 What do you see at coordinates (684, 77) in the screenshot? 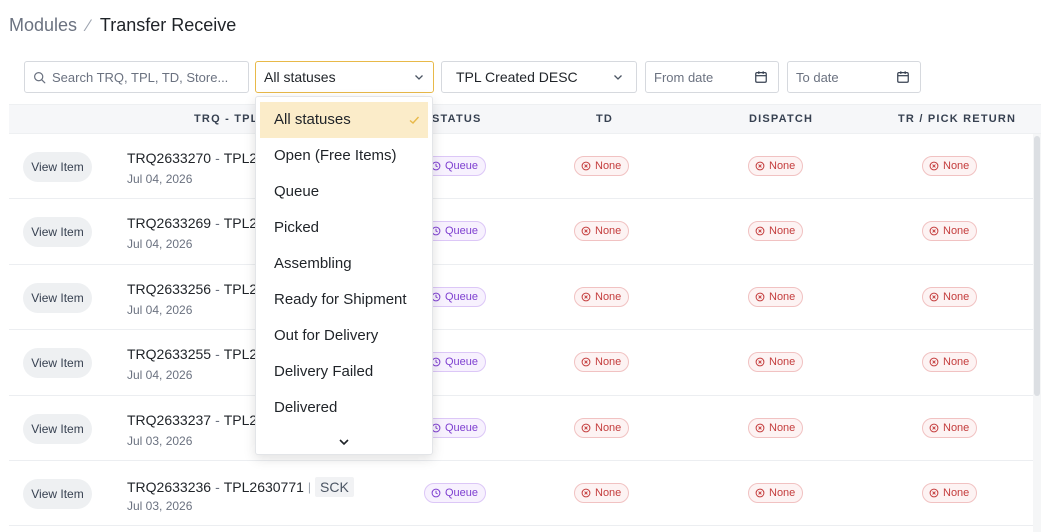
I see `from-date-placeholder: From date` at bounding box center [684, 77].